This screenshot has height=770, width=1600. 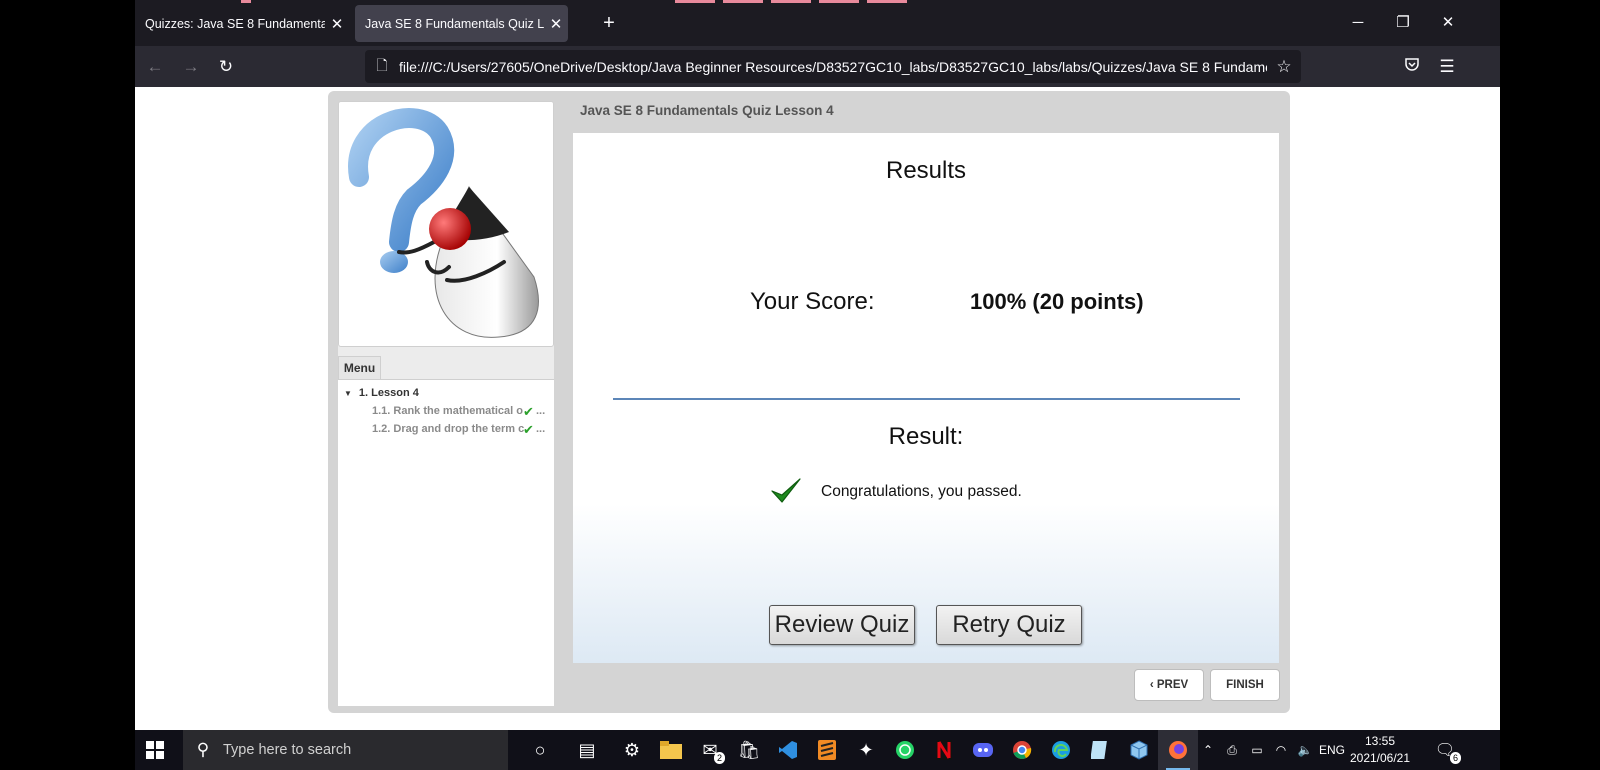 I want to click on cortana-icon: ○, so click(x=540, y=750).